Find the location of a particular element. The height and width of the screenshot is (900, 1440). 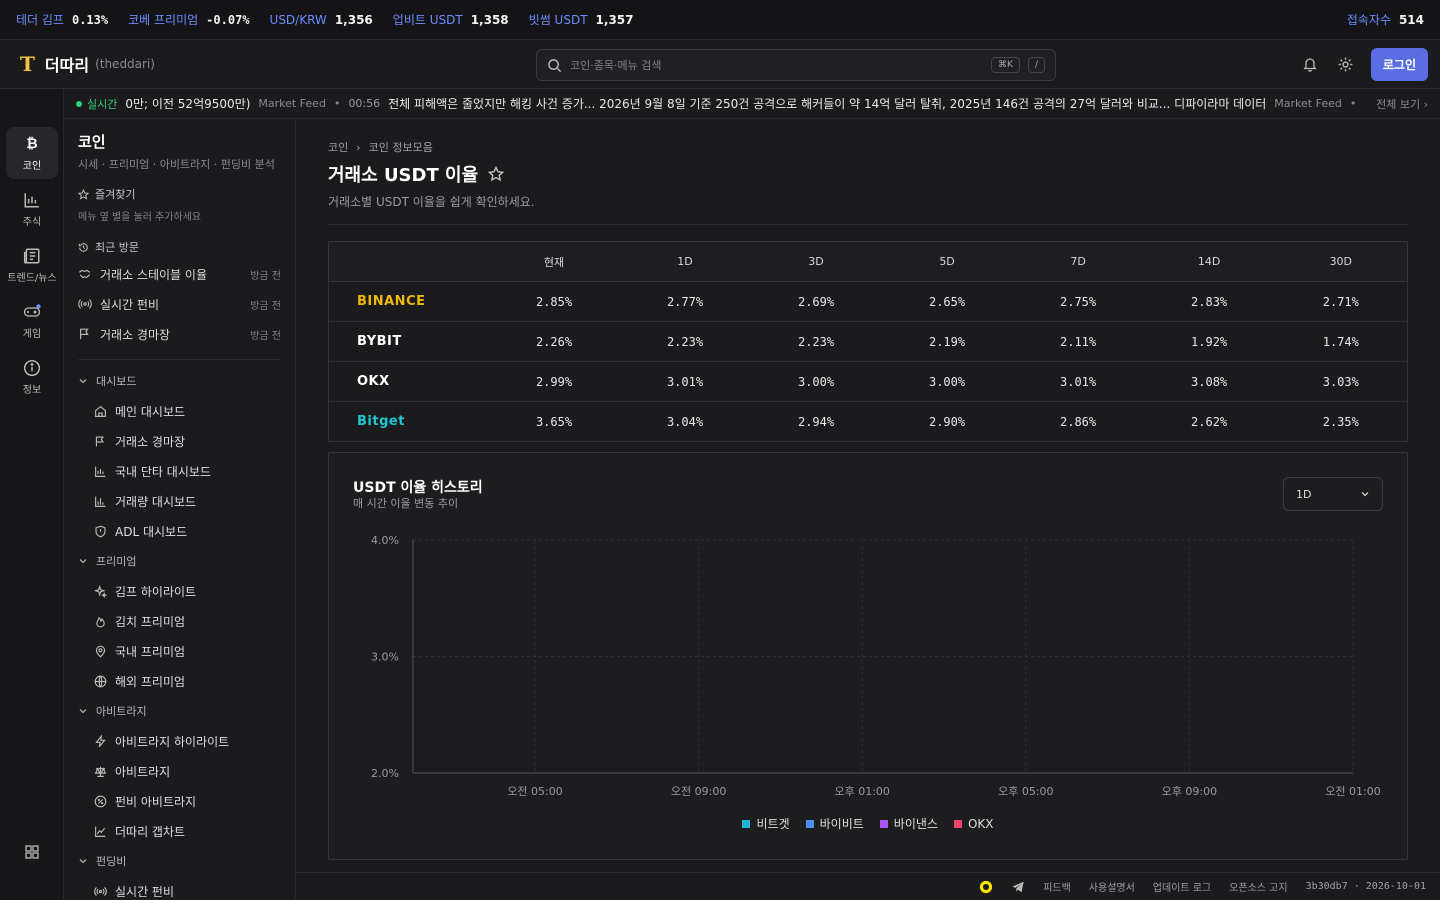

nav-domestic-premium: 국내 프리미엄 is located at coordinates (179, 651).